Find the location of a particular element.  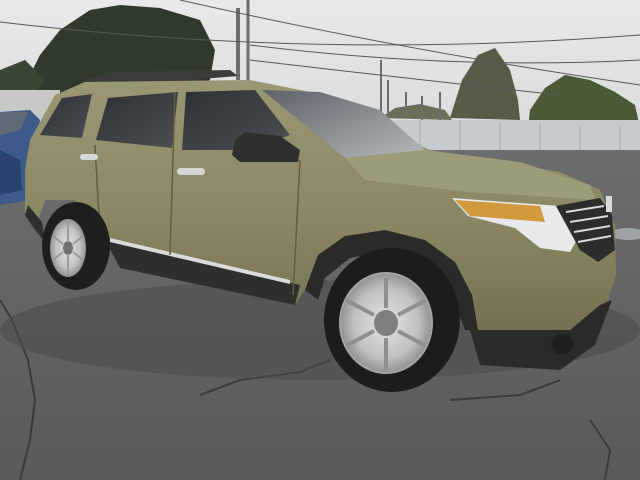

fog-light is located at coordinates (562, 344).